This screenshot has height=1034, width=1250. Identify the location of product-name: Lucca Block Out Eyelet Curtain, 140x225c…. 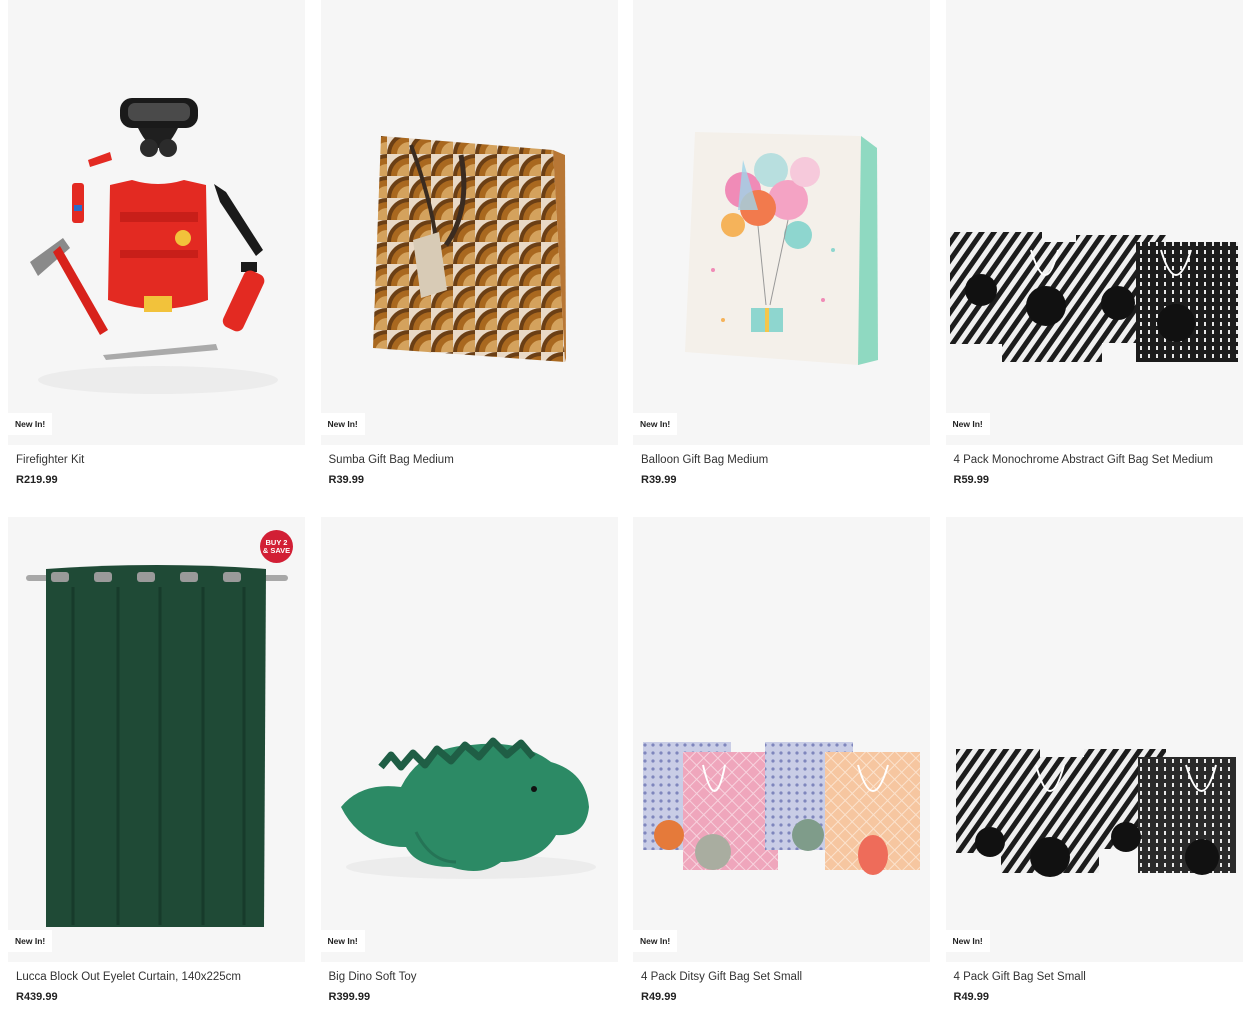
(128, 977).